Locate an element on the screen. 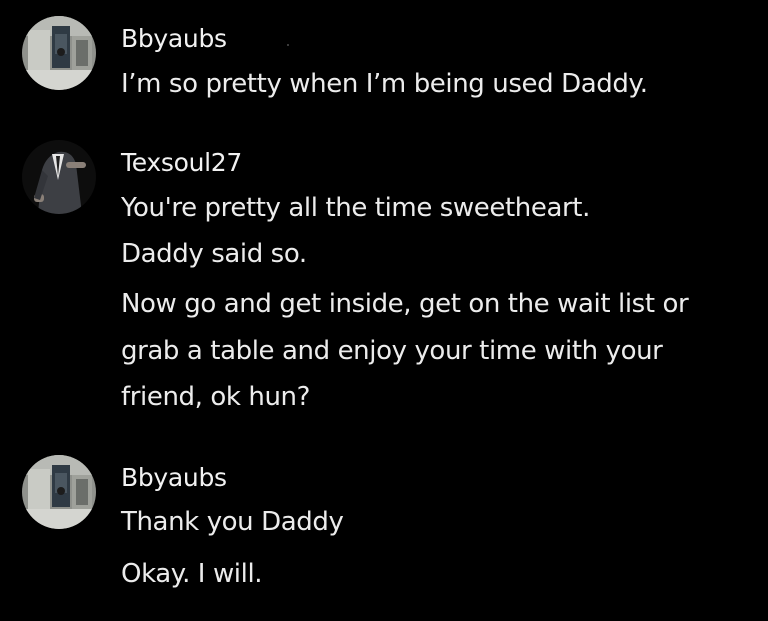  message-text: Thank you Daddy is located at coordinates (232, 522).